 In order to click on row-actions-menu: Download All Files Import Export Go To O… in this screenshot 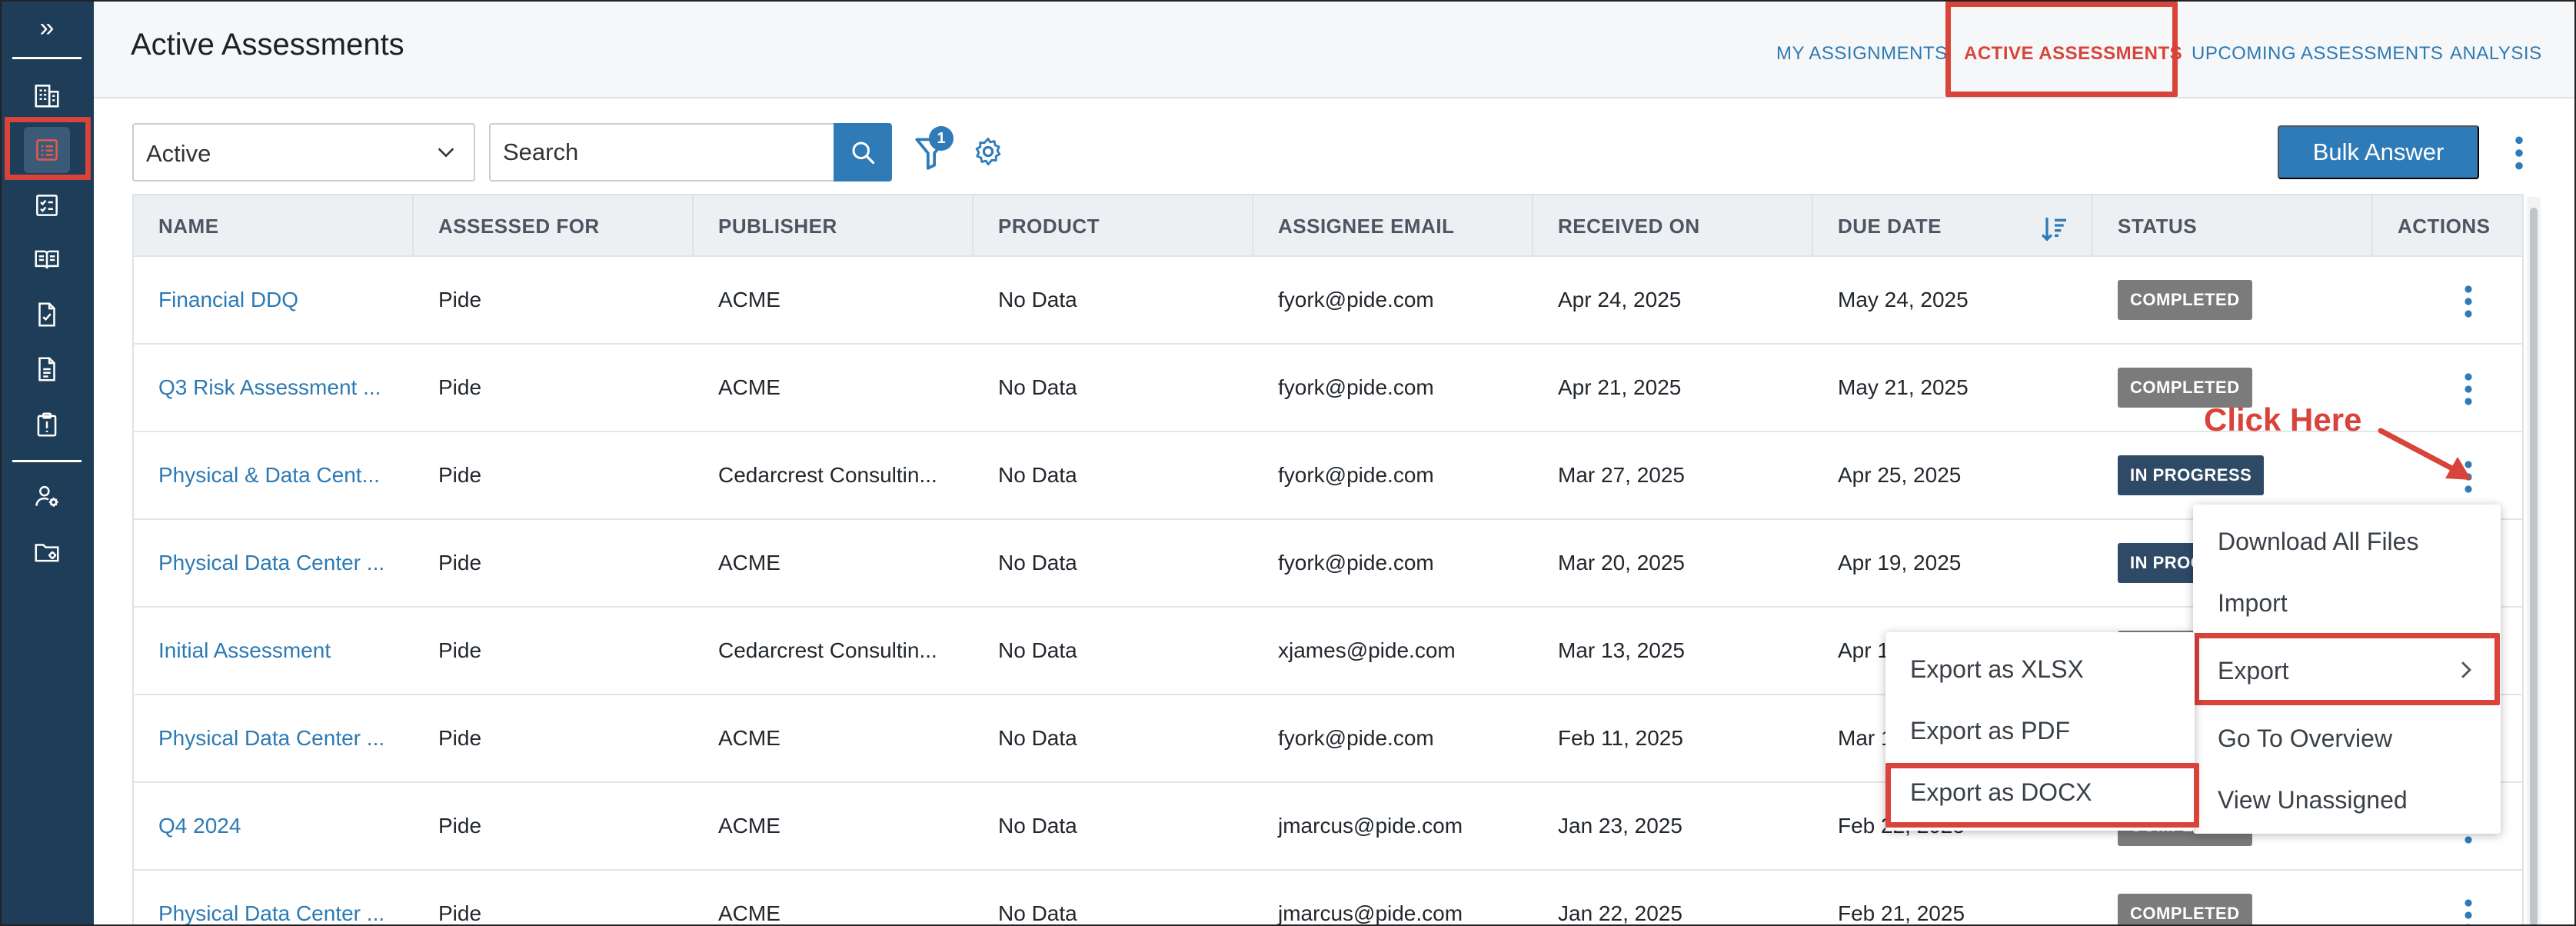, I will do `click(2347, 669)`.